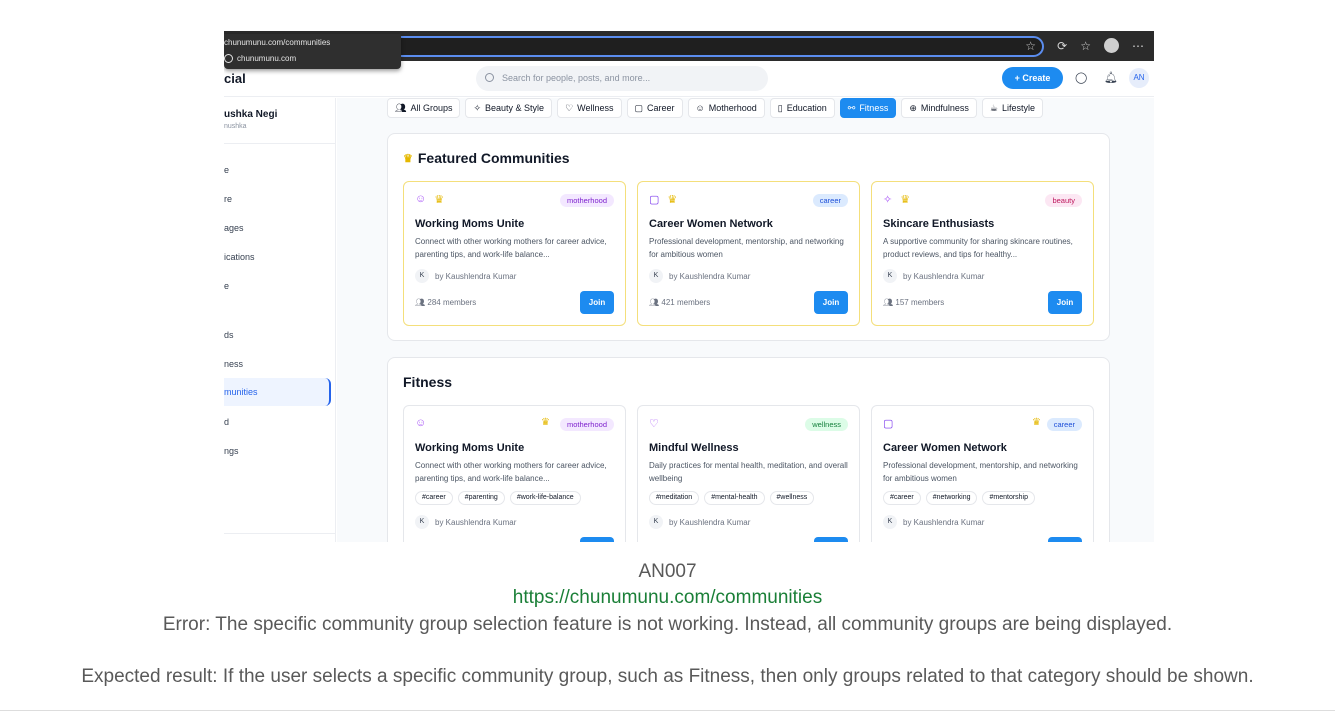 The width and height of the screenshot is (1335, 714). Describe the element at coordinates (1081, 77) in the screenshot. I see `message-icon: ◯` at that location.